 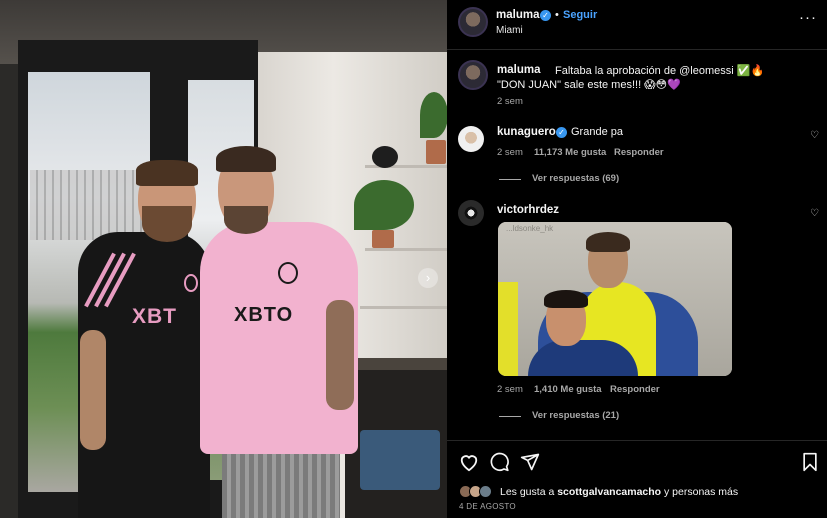 What do you see at coordinates (469, 462) in the screenshot?
I see `heart-icon` at bounding box center [469, 462].